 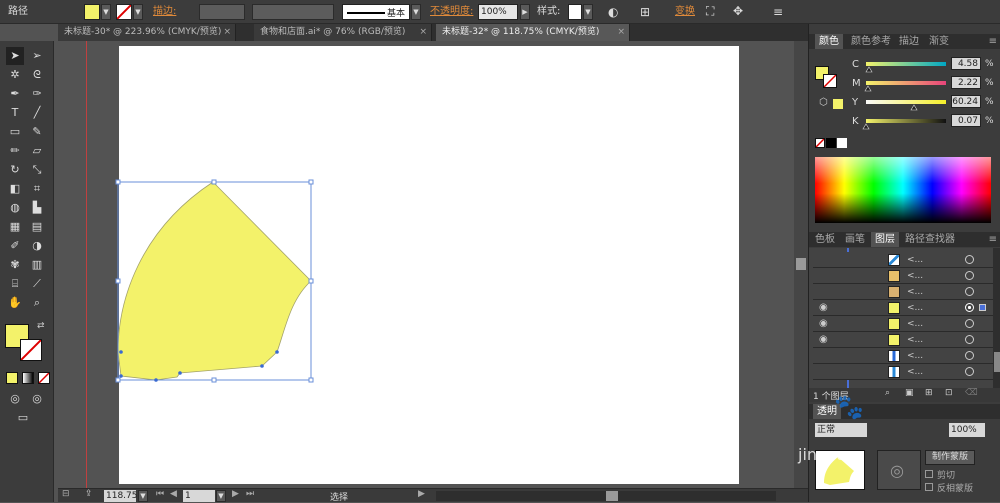 What do you see at coordinates (841, 430) in the screenshot?
I see `blend-mode-select: 正常` at bounding box center [841, 430].